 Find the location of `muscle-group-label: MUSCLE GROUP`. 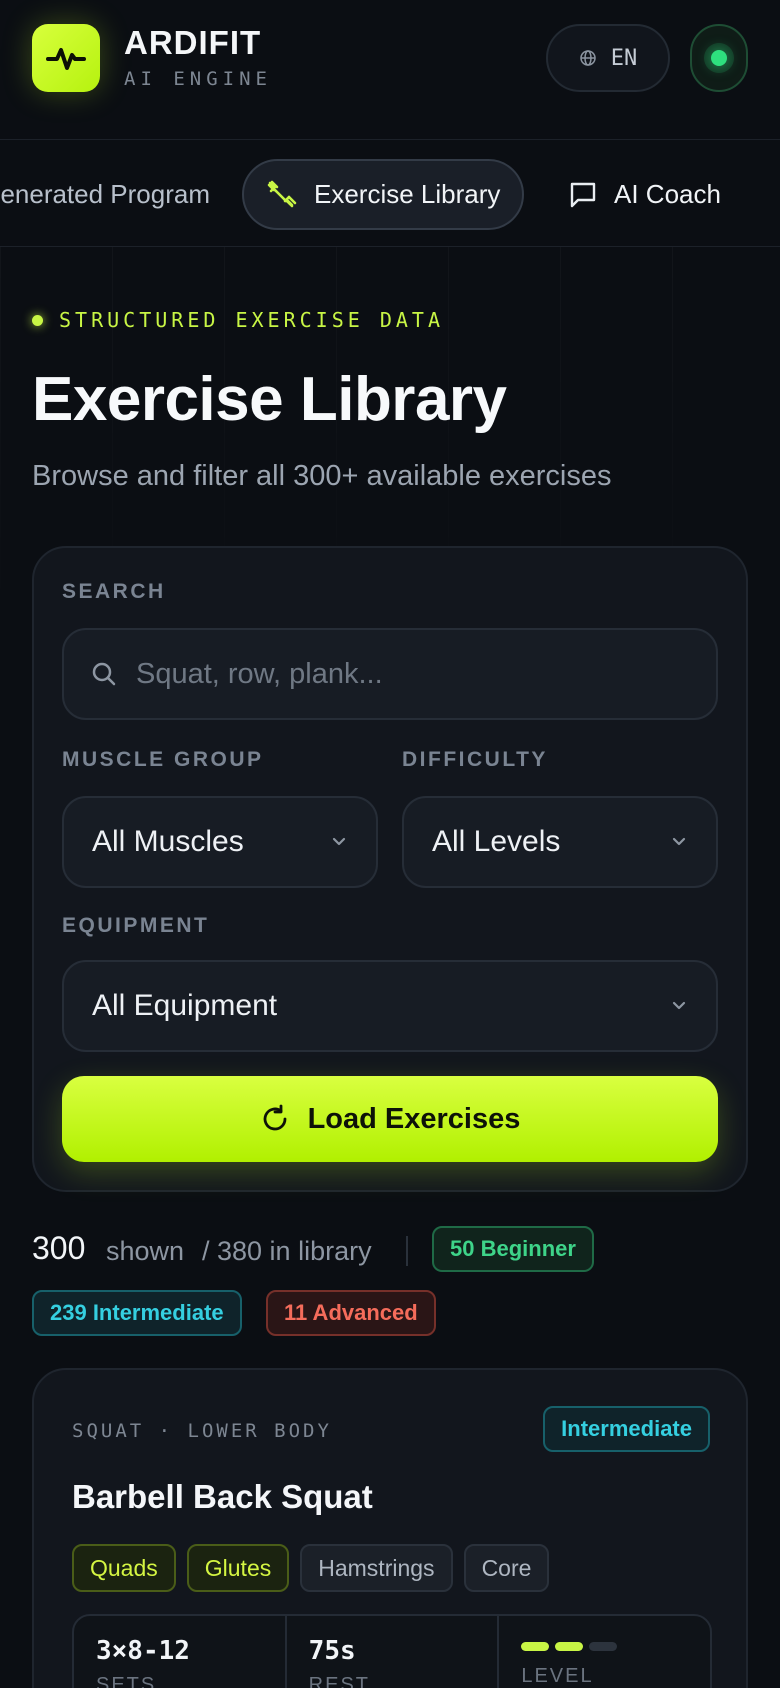

muscle-group-label: MUSCLE GROUP is located at coordinates (163, 759).